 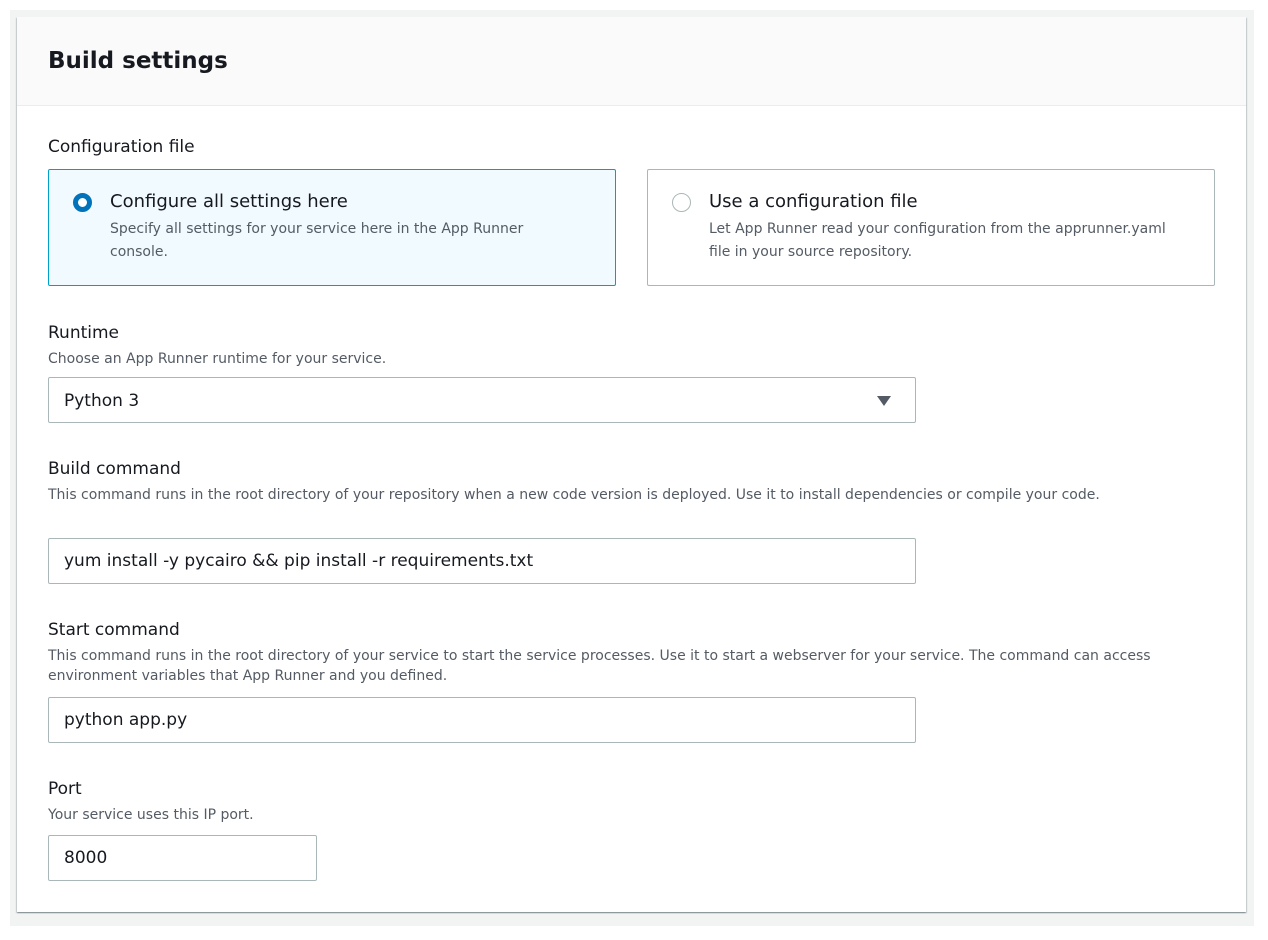 What do you see at coordinates (482, 400) in the screenshot?
I see `runtime-select: Python 3` at bounding box center [482, 400].